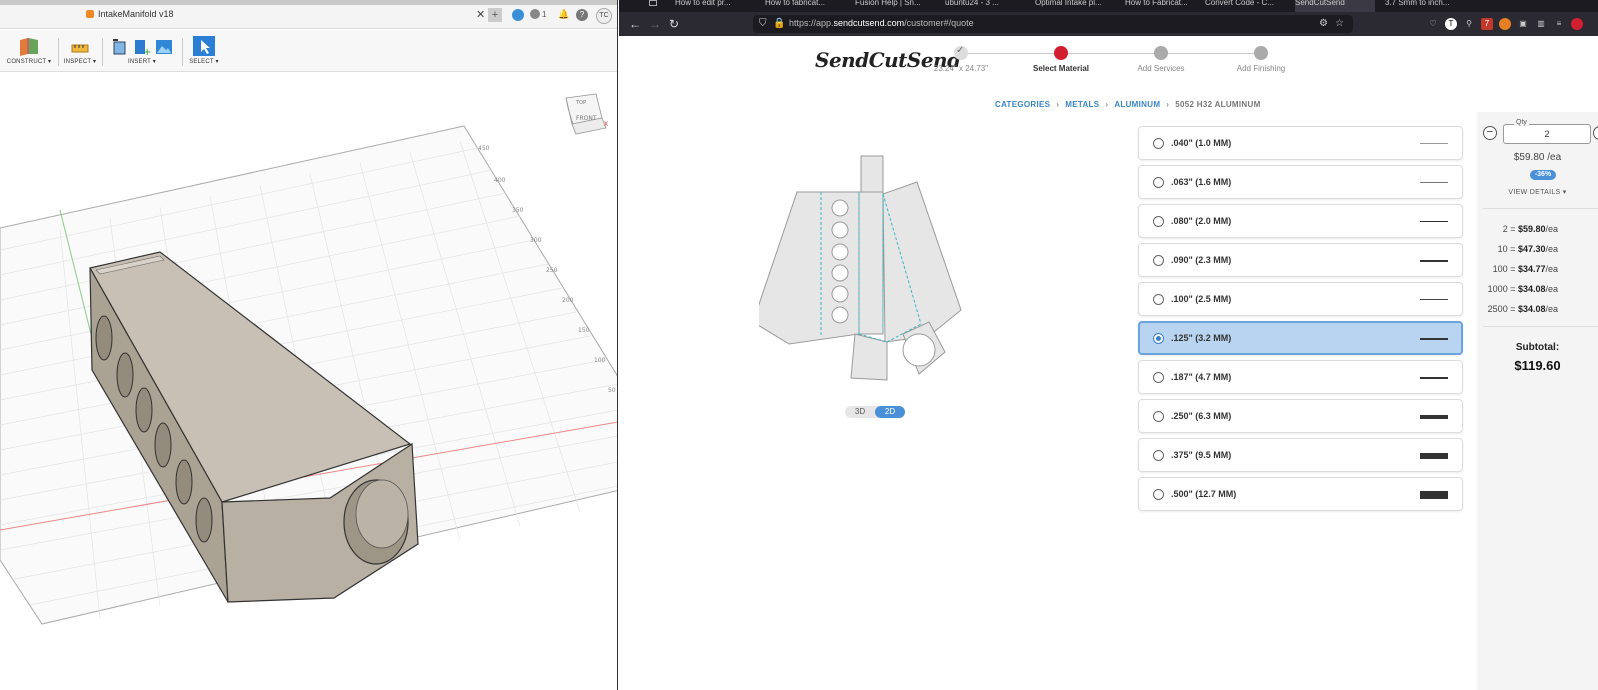 This screenshot has width=1598, height=690. I want to click on thickness-option: .063" (1.6 MM), so click(1300, 182).